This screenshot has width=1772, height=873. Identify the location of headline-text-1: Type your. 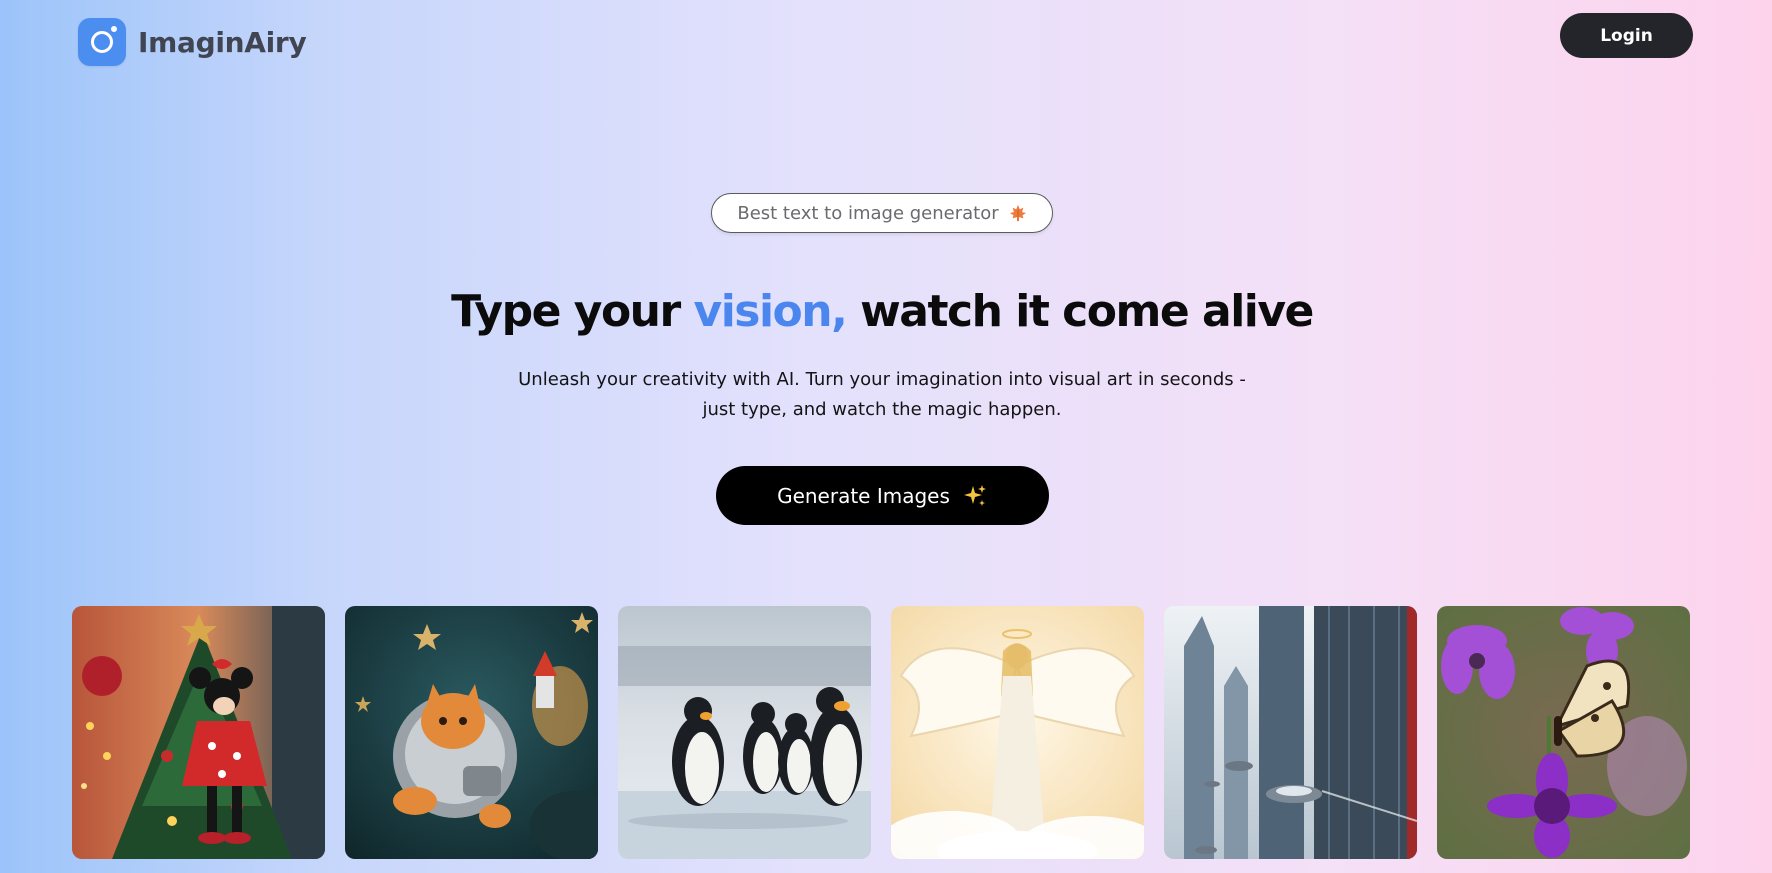
(572, 311).